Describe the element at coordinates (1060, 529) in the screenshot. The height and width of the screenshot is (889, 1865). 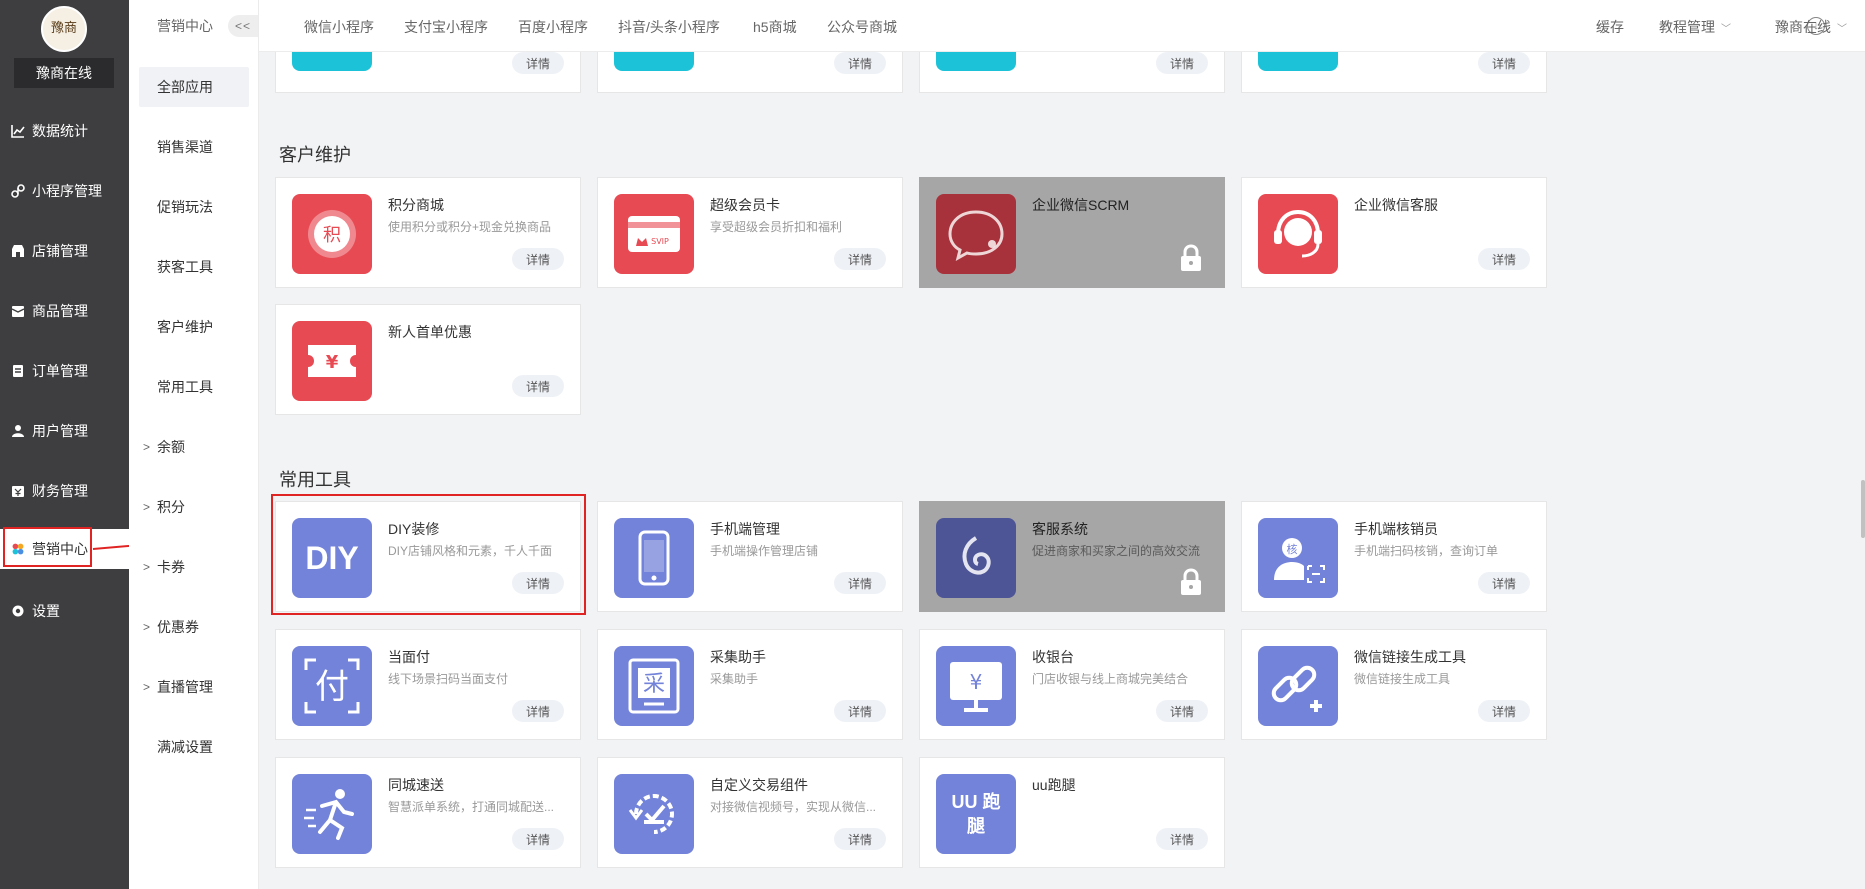
I see `app-name: 客服系统` at that location.